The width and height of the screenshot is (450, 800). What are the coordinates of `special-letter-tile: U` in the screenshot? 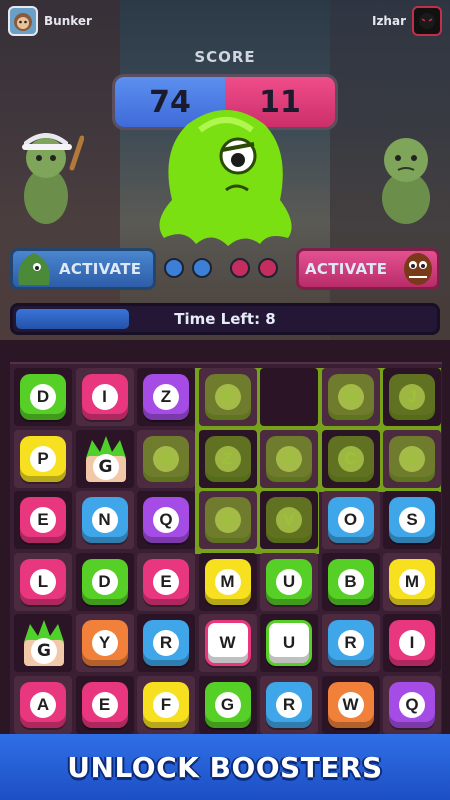 It's located at (289, 643).